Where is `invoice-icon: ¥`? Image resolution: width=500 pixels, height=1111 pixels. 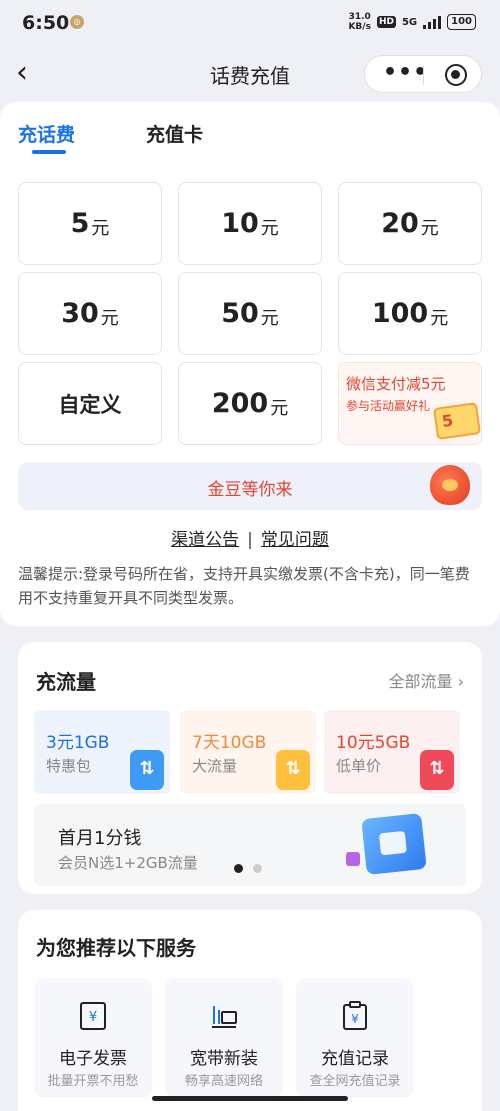 invoice-icon: ¥ is located at coordinates (93, 1016).